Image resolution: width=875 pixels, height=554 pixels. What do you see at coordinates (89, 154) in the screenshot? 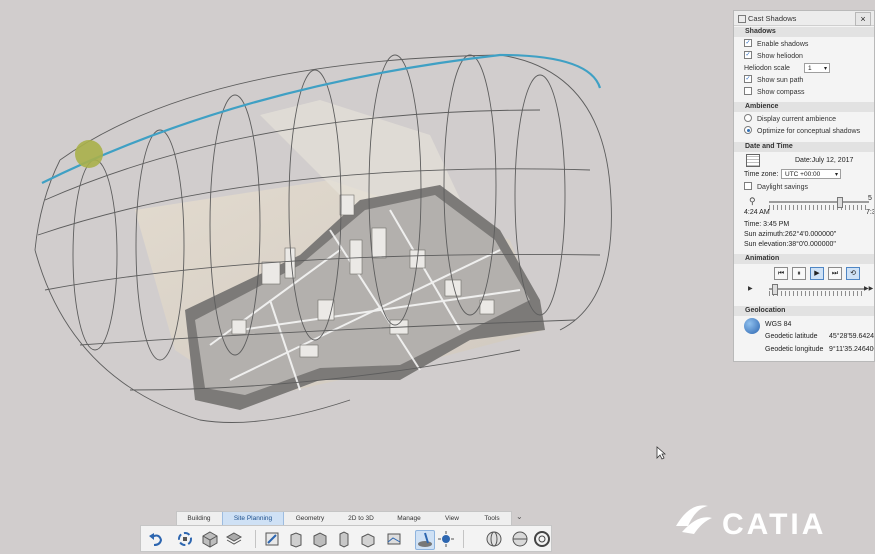
I see `sun-marker` at bounding box center [89, 154].